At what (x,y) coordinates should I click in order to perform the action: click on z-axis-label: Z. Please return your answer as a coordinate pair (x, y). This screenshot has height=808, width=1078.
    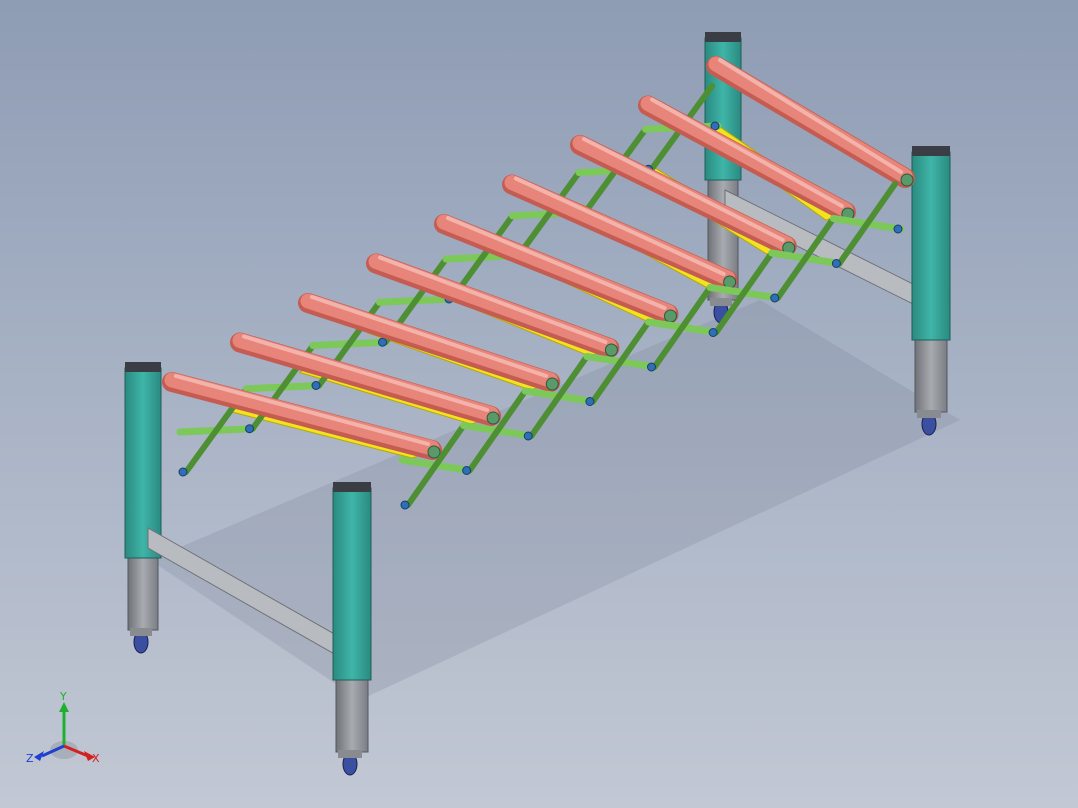
    Looking at the image, I should click on (30, 758).